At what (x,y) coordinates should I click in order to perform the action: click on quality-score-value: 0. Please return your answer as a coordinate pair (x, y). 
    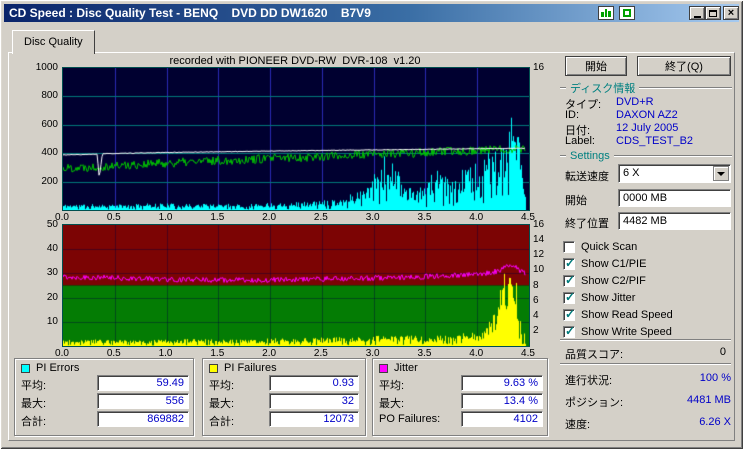
    Looking at the image, I should click on (722, 352).